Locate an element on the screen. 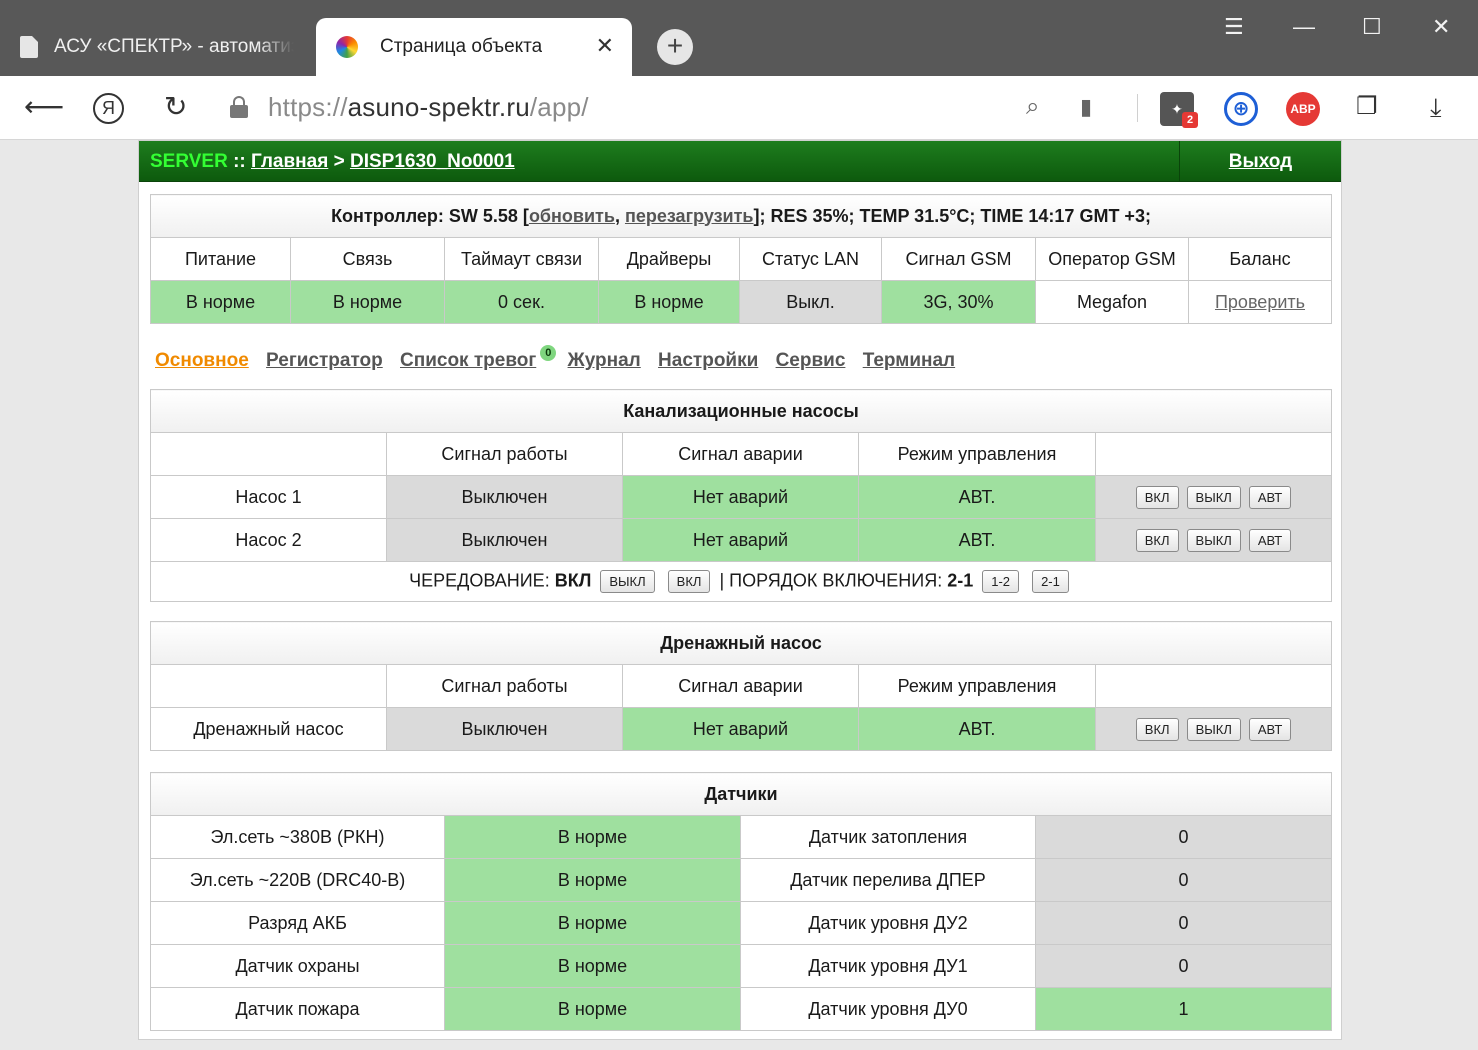 The width and height of the screenshot is (1478, 1050). globe-extension-icon: ⊕ is located at coordinates (1241, 109).